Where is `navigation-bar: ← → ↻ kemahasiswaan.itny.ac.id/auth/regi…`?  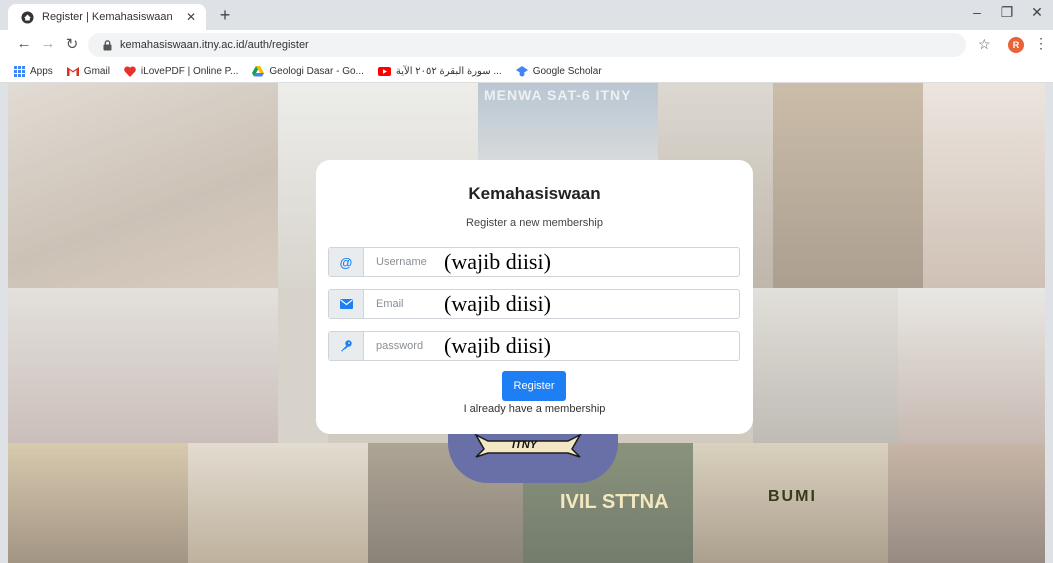 navigation-bar: ← → ↻ kemahasiswaan.itny.ac.id/auth/regi… is located at coordinates (526, 45).